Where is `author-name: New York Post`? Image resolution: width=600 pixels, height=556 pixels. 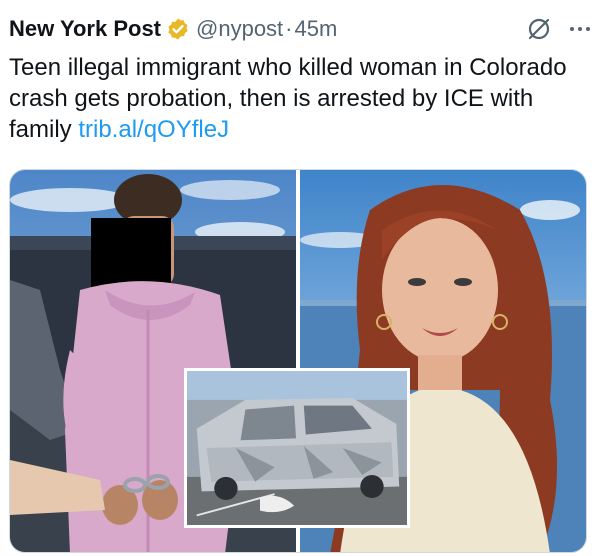 author-name: New York Post is located at coordinates (85, 29).